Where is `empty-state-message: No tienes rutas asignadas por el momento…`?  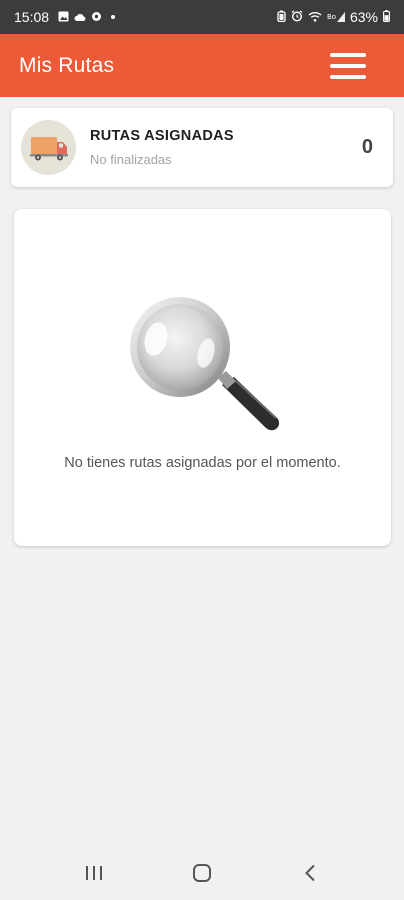 empty-state-message: No tienes rutas asignadas por el momento… is located at coordinates (202, 463).